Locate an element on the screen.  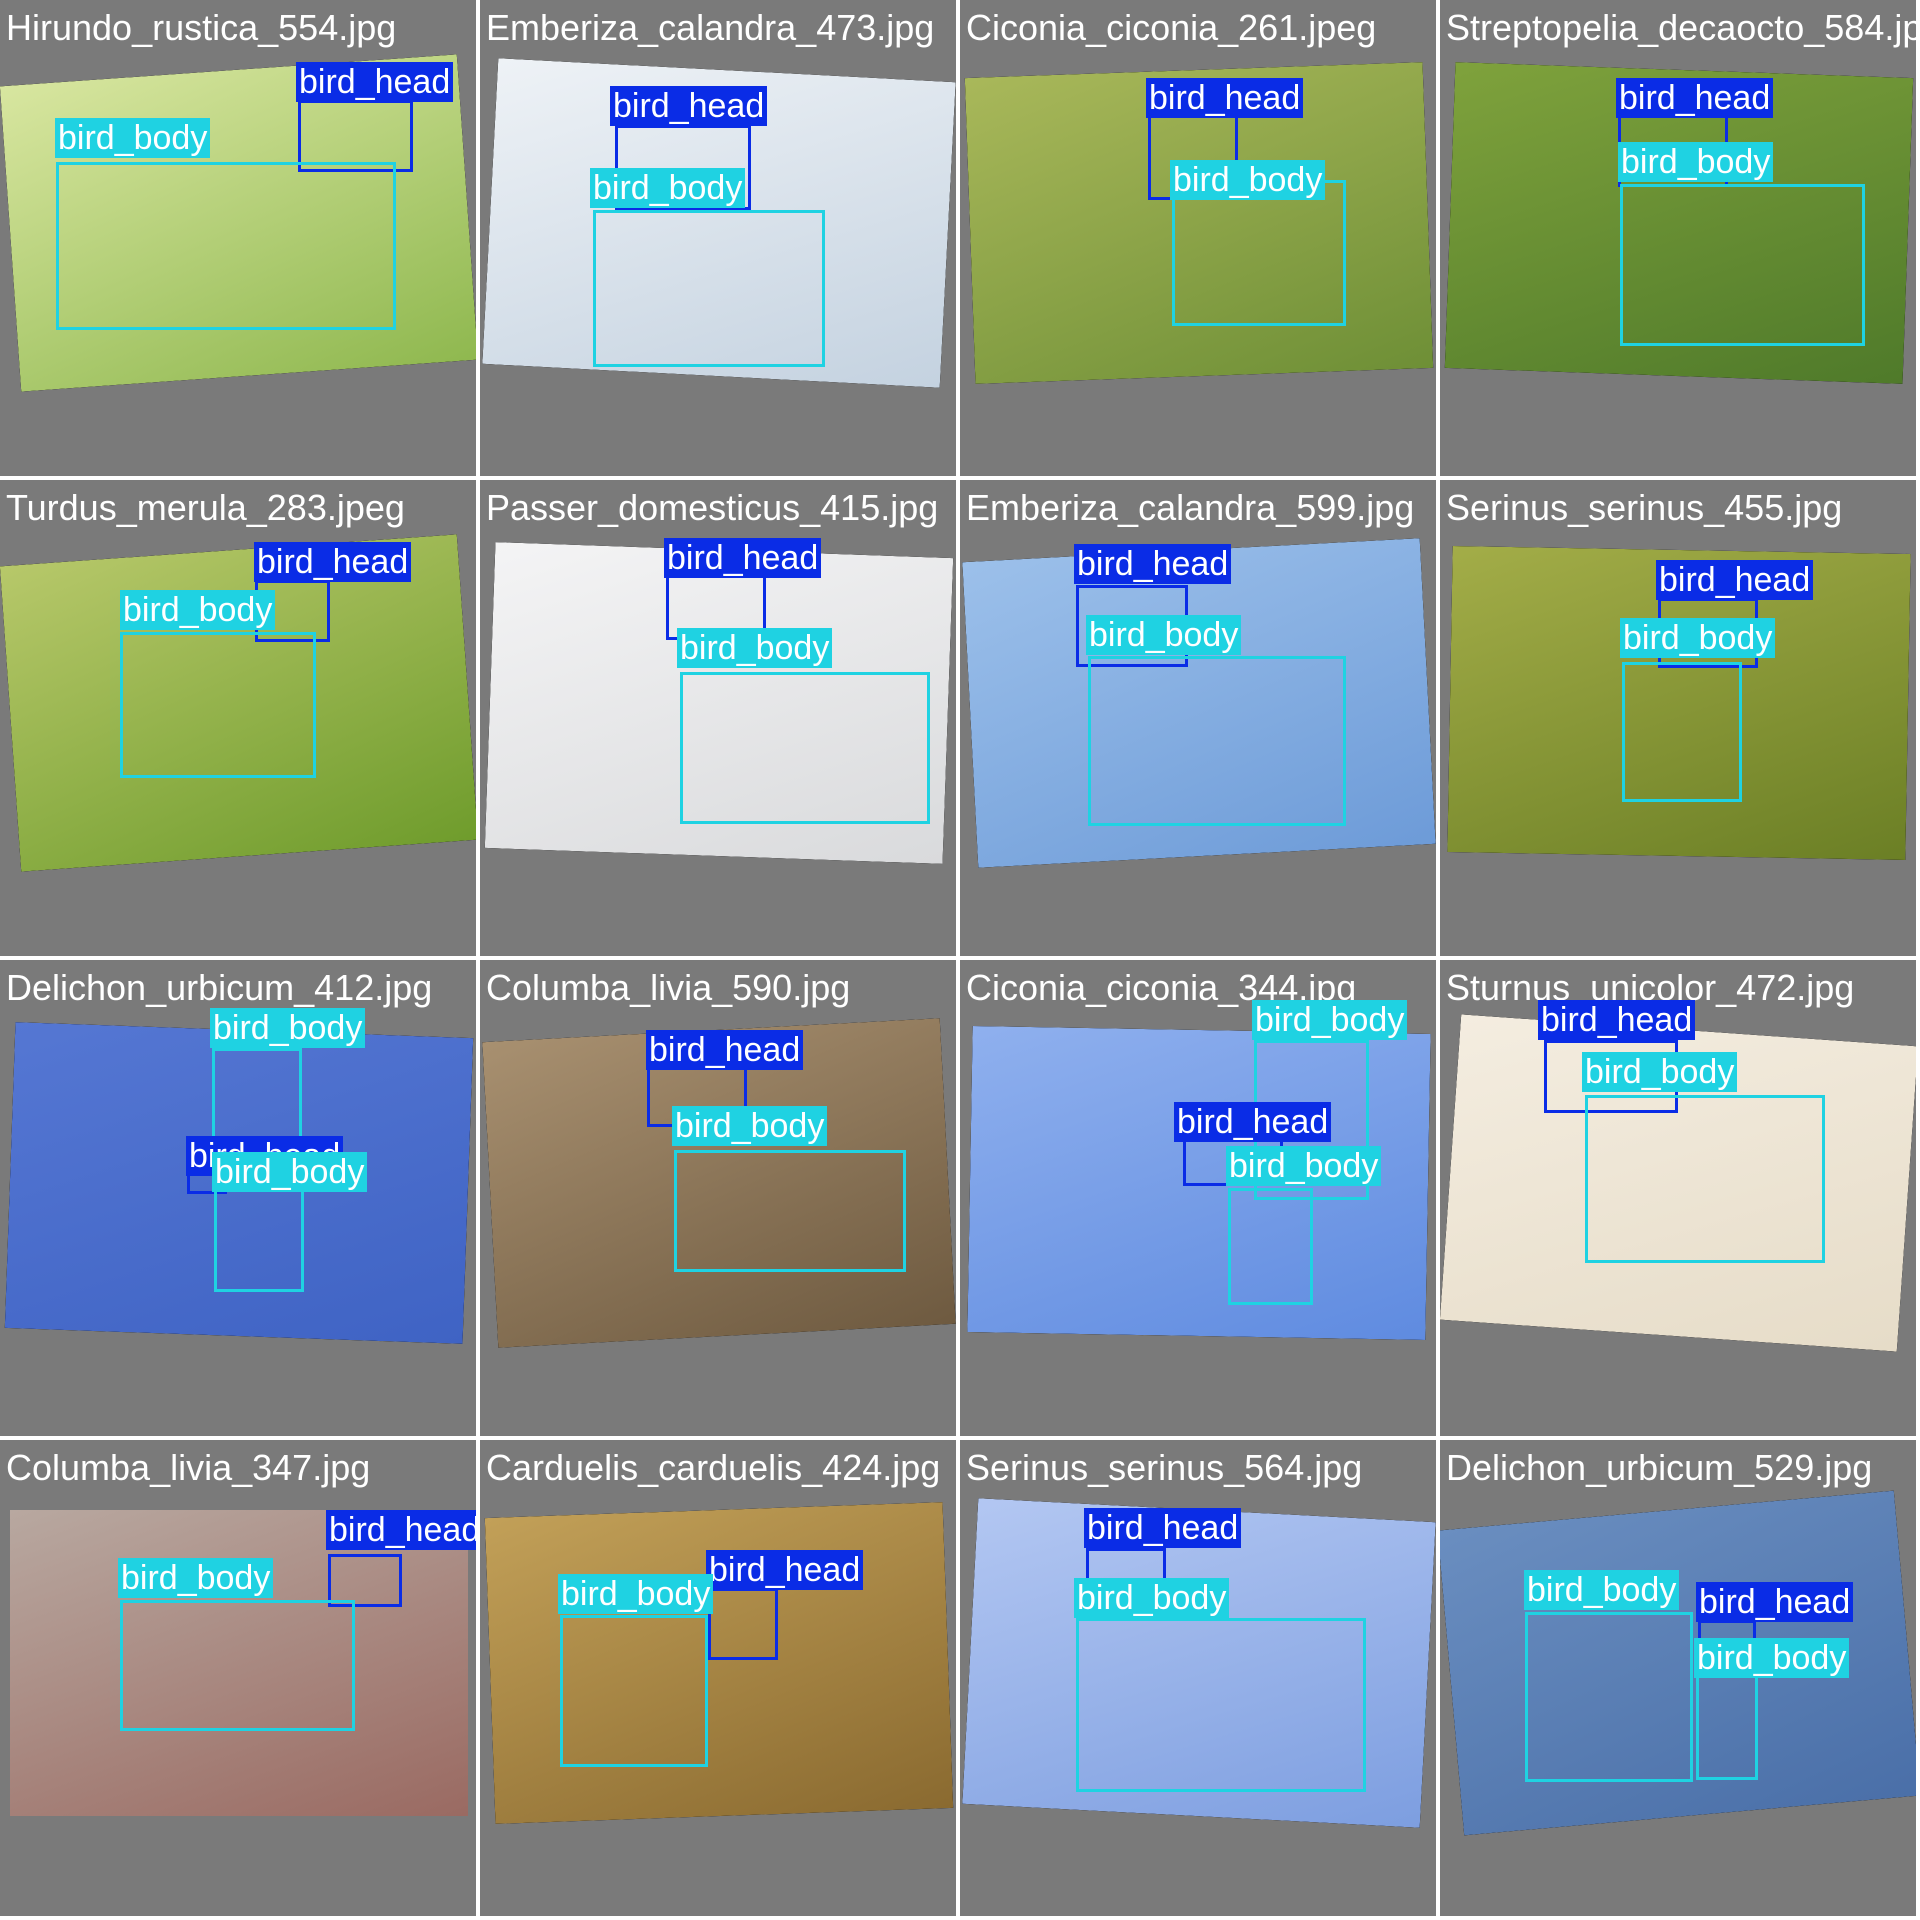
bird-head-box is located at coordinates (743, 1624).